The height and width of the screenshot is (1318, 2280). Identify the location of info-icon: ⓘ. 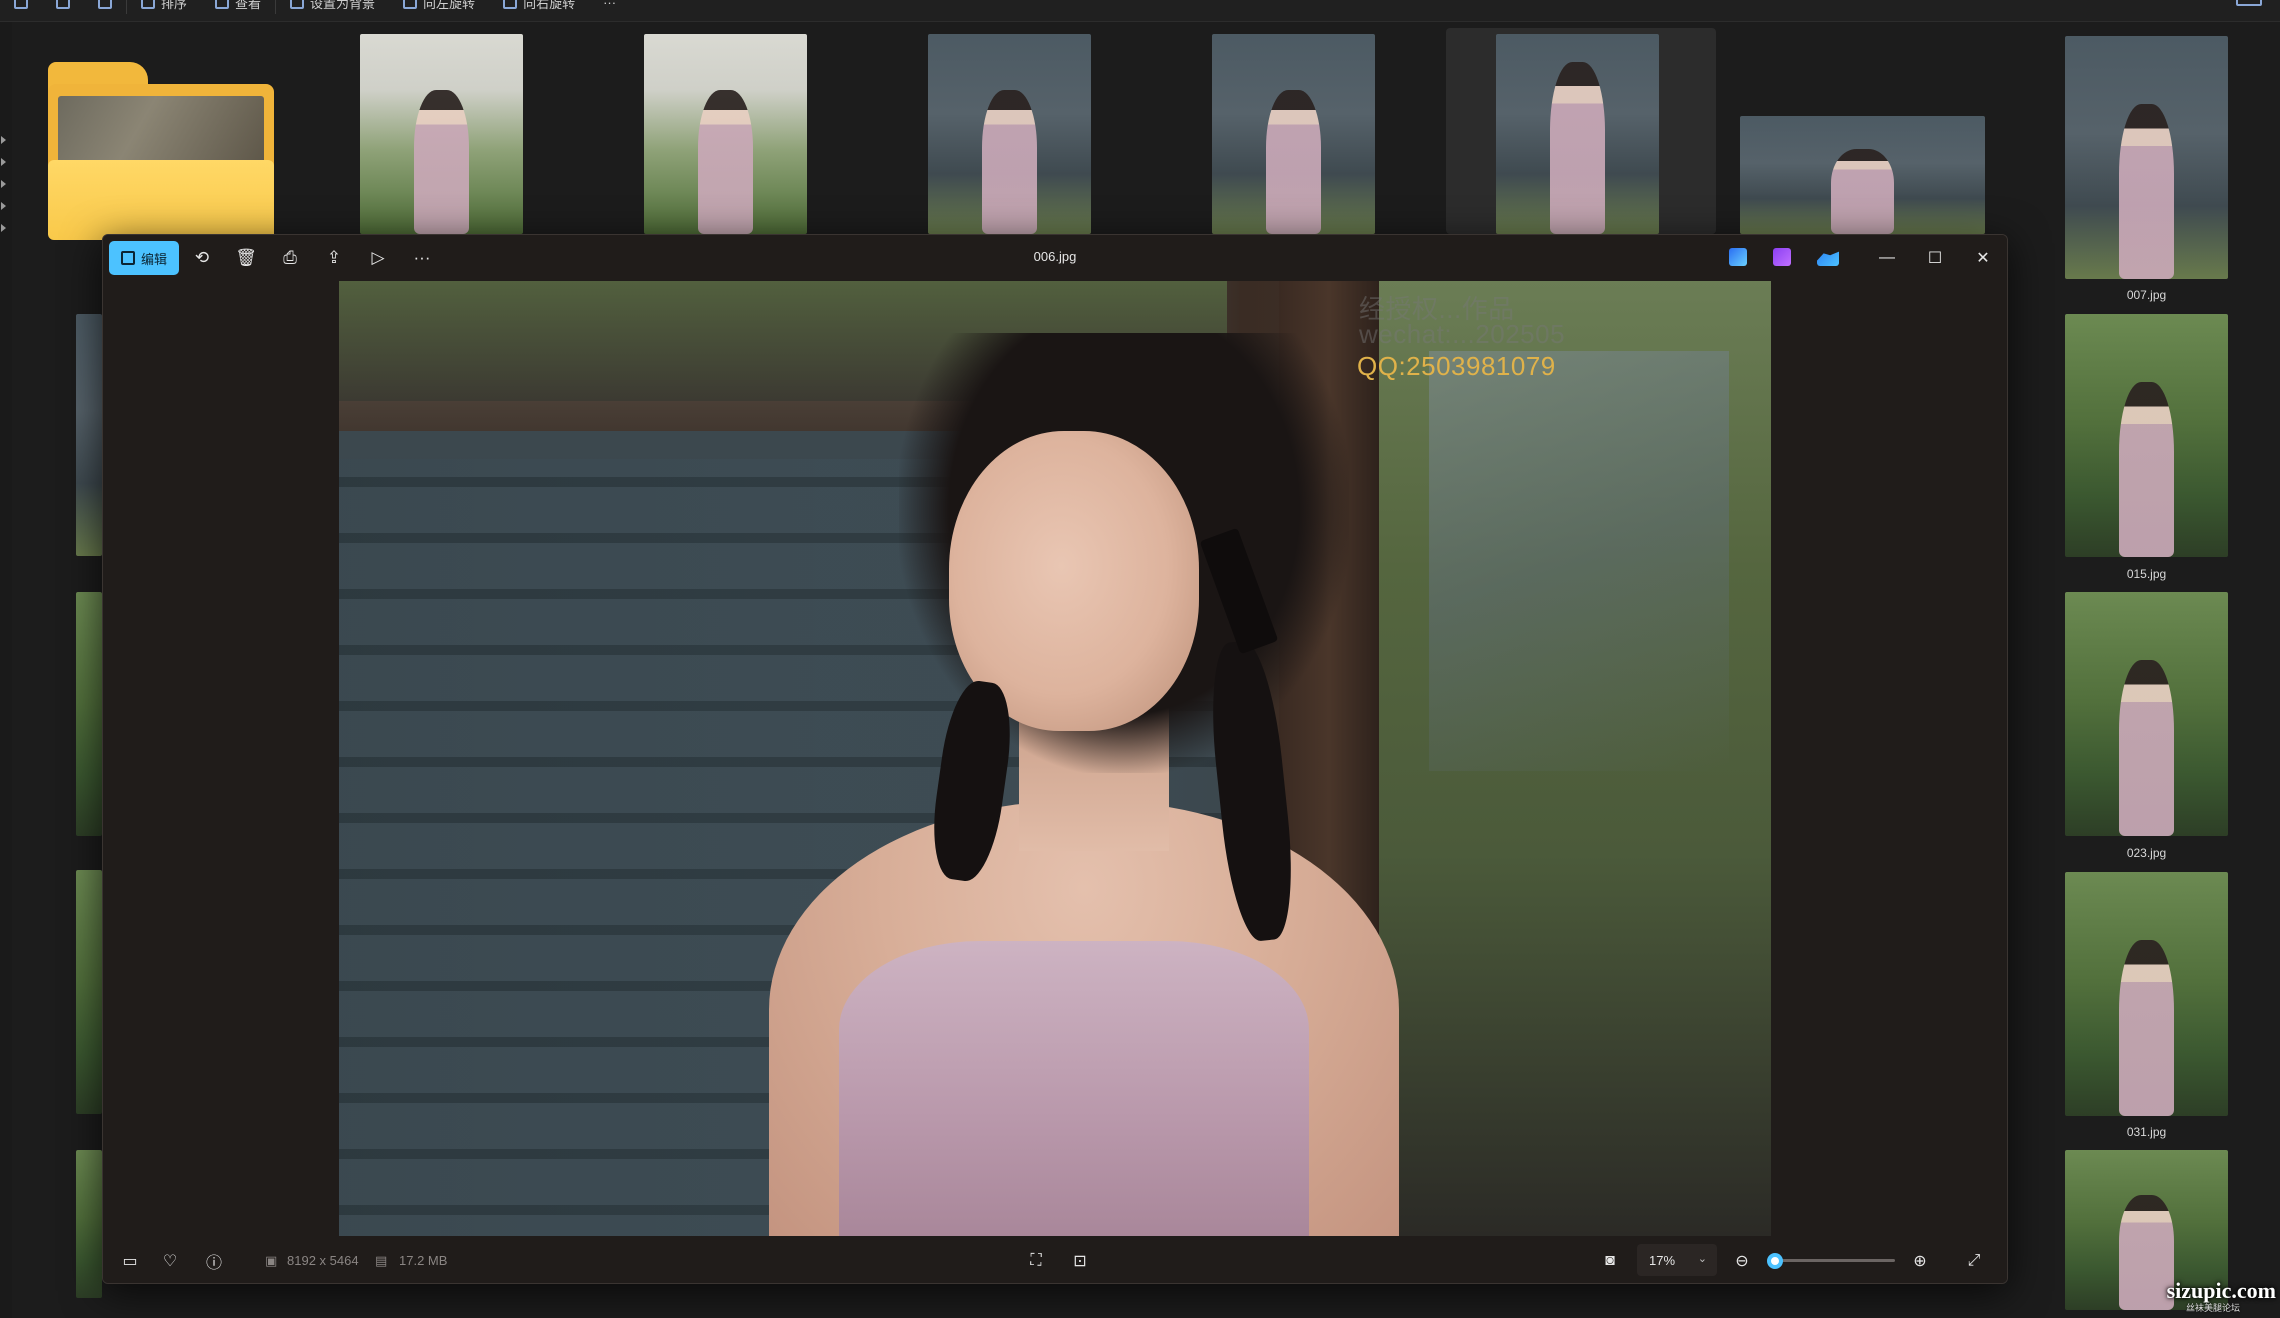
(213, 1263).